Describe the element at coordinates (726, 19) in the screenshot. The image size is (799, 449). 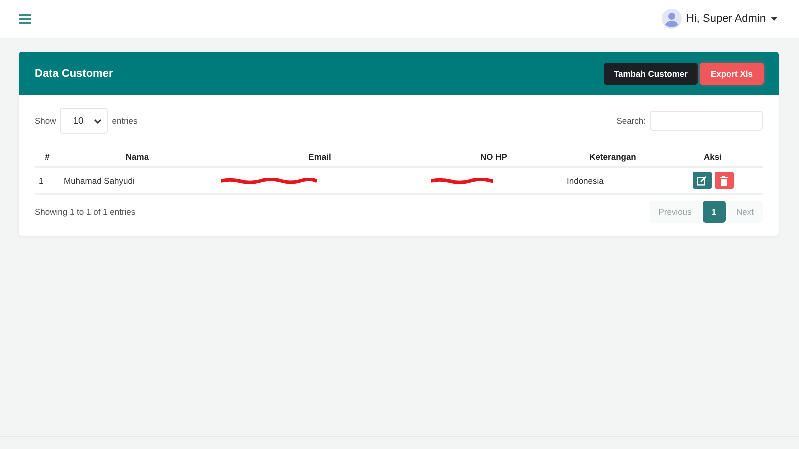
I see `user-menu: Hi, Super Admin` at that location.